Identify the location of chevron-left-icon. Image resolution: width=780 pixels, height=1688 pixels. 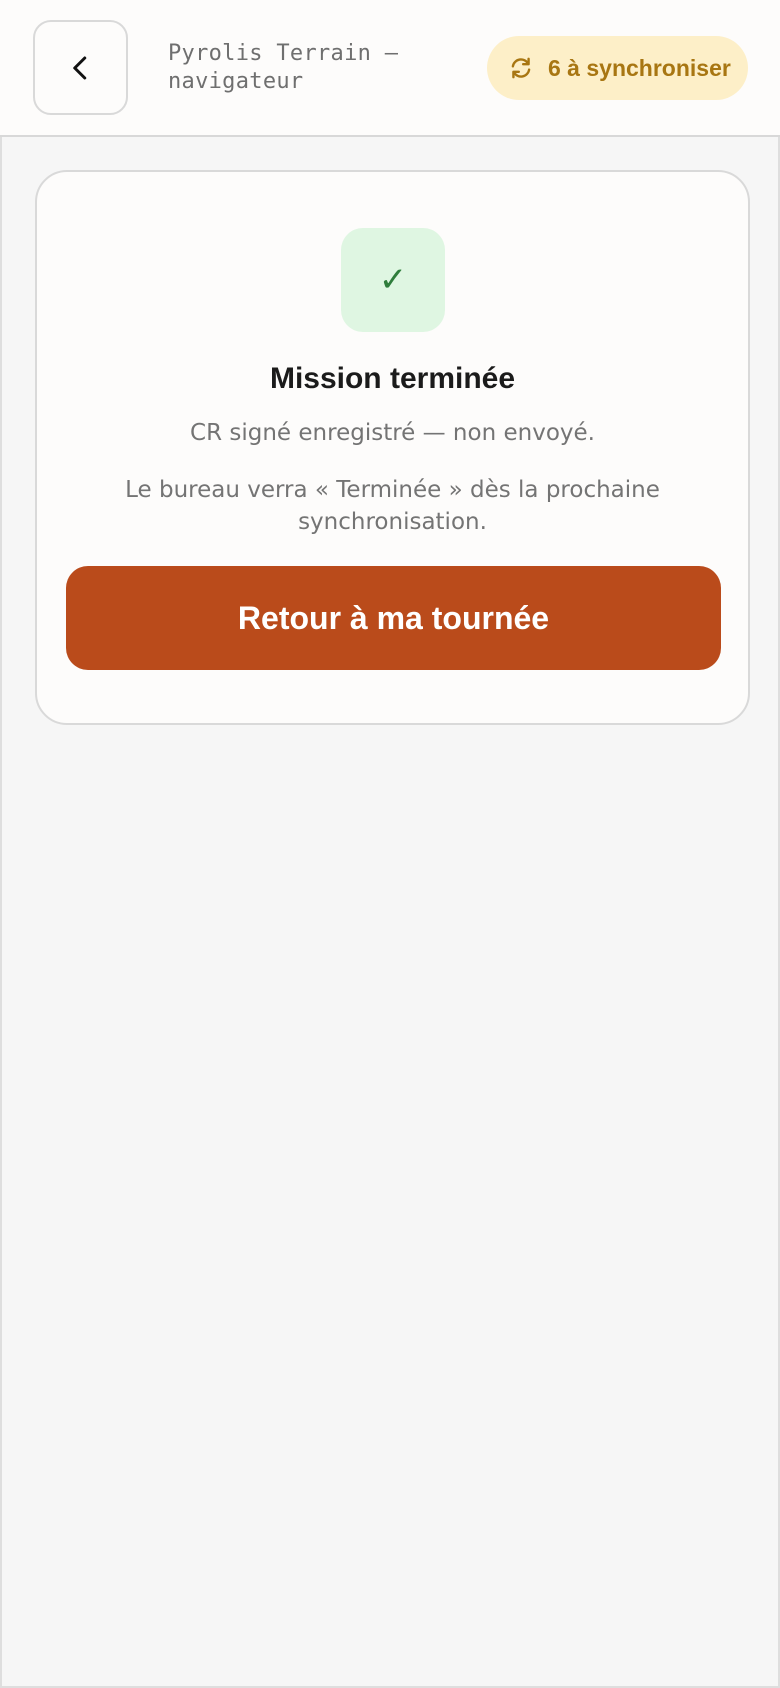
(79, 67).